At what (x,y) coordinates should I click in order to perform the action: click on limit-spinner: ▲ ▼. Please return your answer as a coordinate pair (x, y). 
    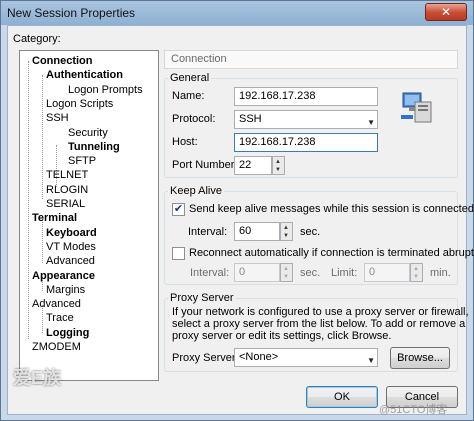
    Looking at the image, I should click on (416, 272).